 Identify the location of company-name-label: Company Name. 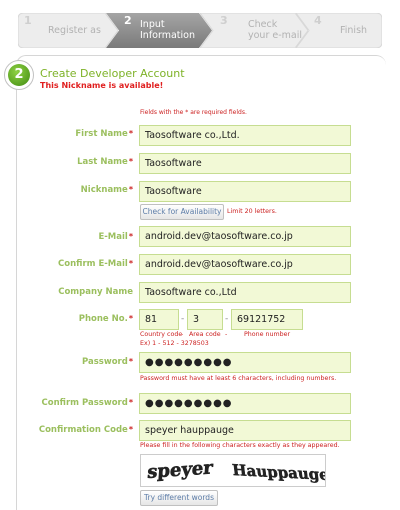
(95, 292).